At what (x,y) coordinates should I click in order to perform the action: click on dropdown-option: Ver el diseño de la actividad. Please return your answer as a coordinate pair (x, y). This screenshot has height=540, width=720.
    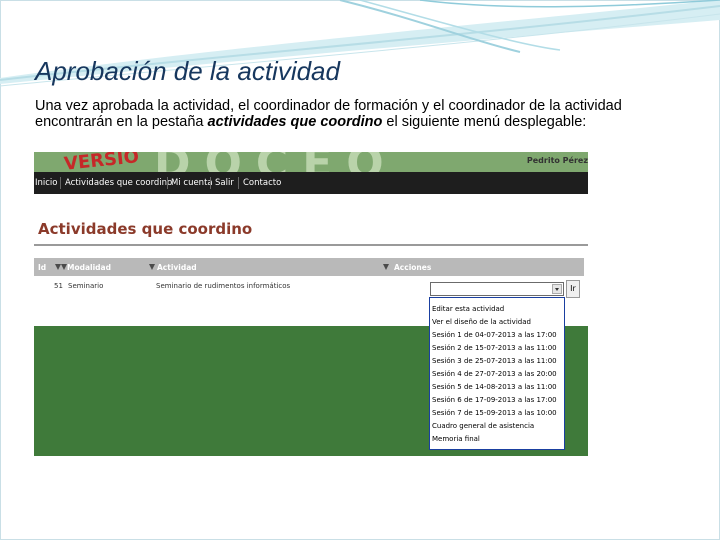
    Looking at the image, I should click on (497, 322).